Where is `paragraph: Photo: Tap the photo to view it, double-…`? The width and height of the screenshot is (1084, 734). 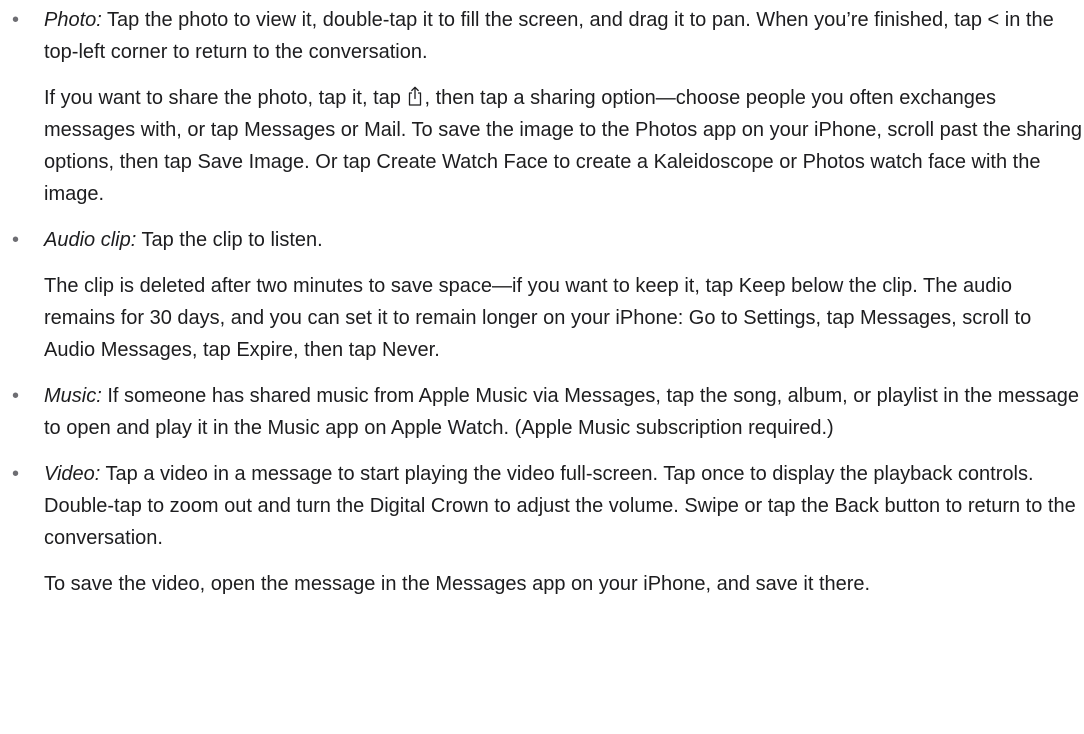 paragraph: Photo: Tap the photo to view it, double-… is located at coordinates (564, 36).